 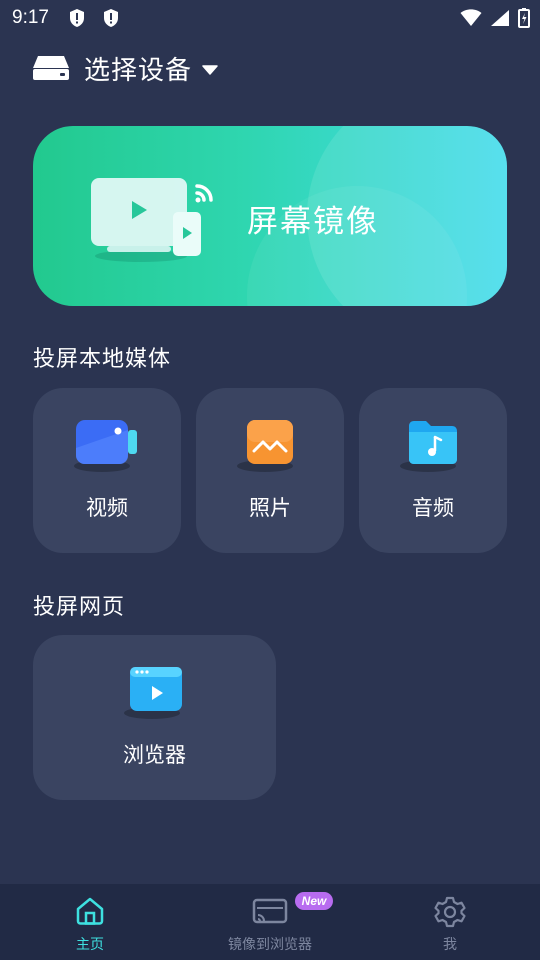 I want to click on nav-me: 我, so click(x=450, y=922).